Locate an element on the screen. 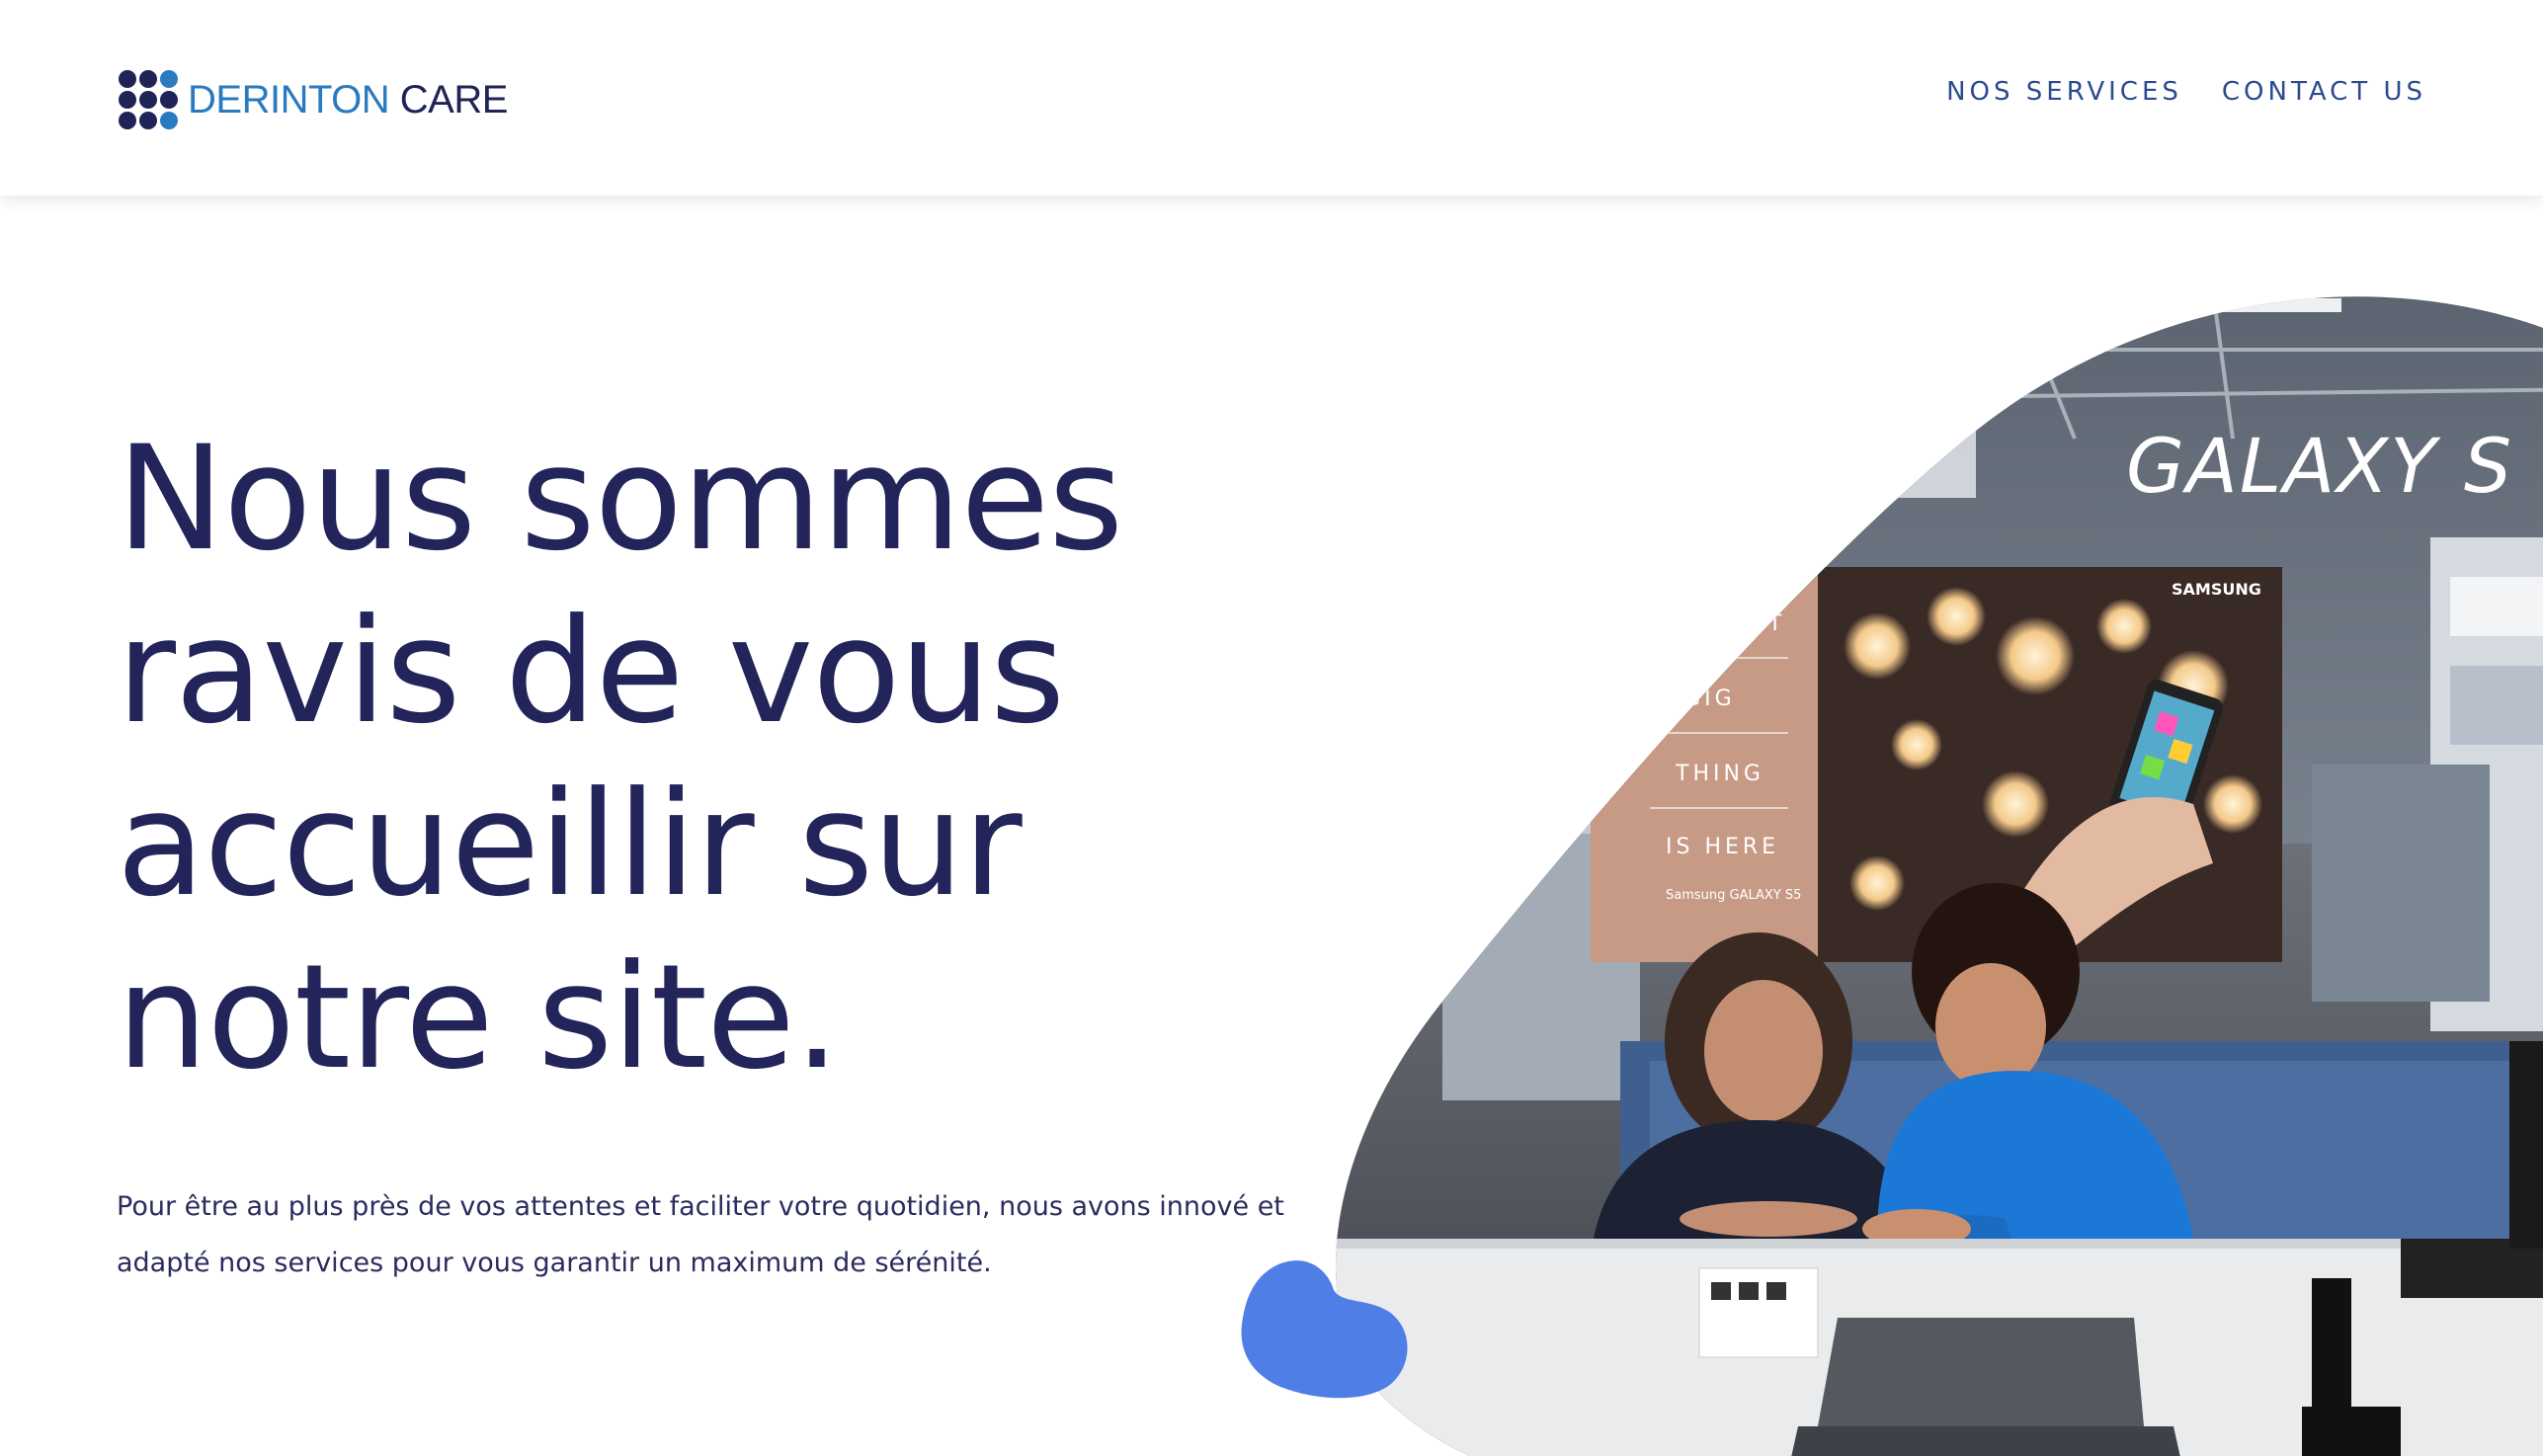  poster-line: THE NEXT is located at coordinates (1715, 623).